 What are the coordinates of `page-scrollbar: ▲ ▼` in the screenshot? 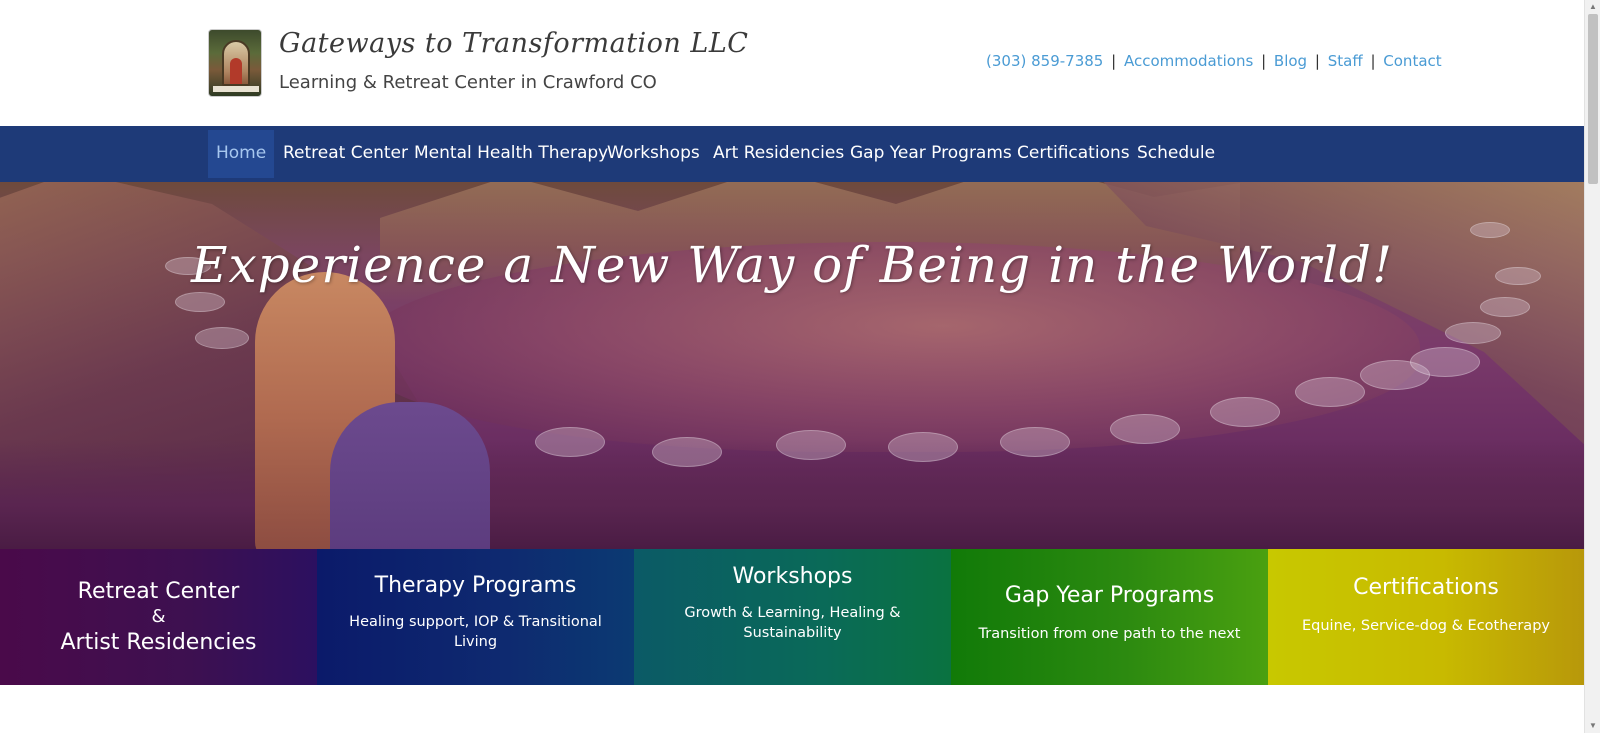 It's located at (1592, 366).